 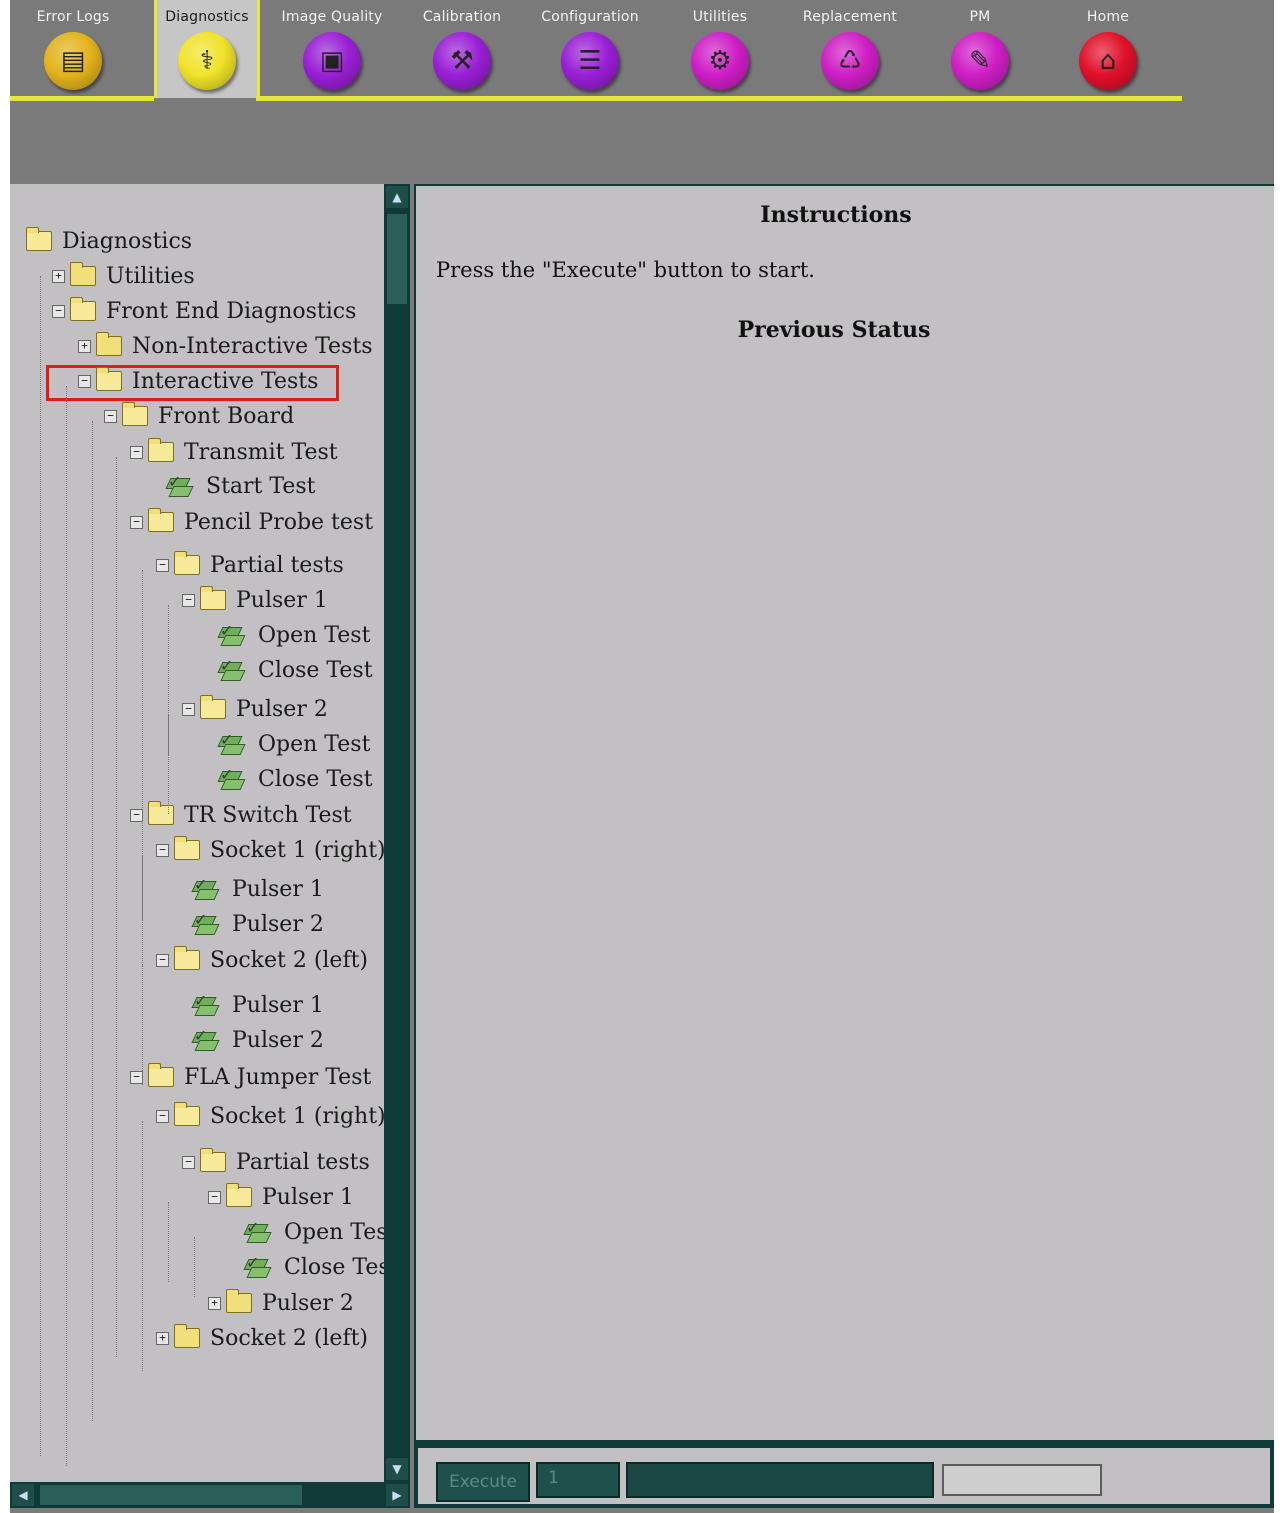 What do you see at coordinates (397, 259) in the screenshot?
I see `vertical-scroll-thumb` at bounding box center [397, 259].